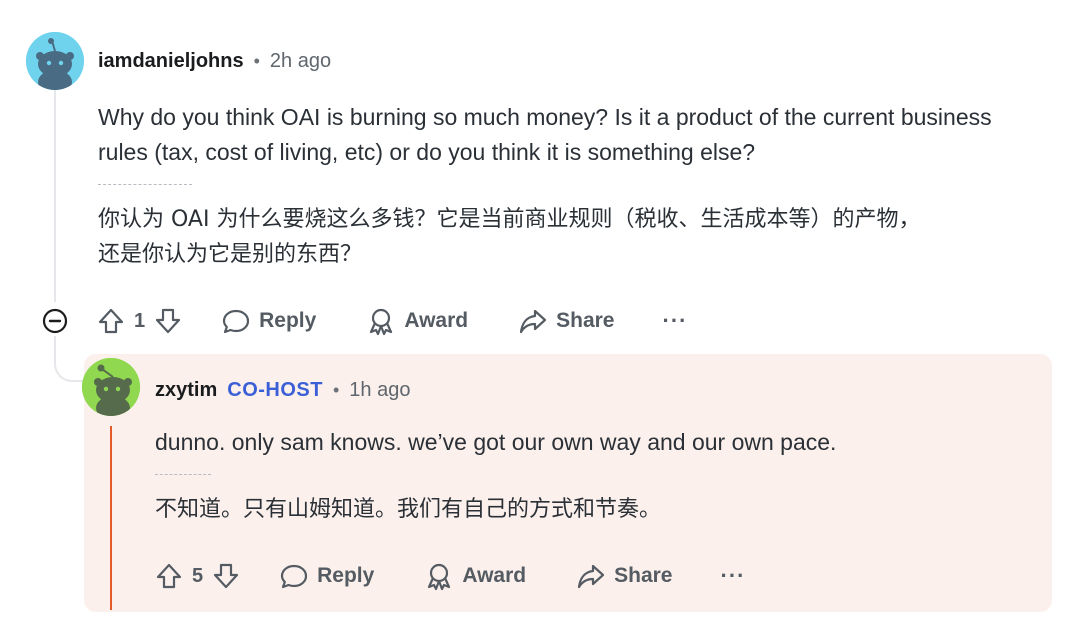 The width and height of the screenshot is (1080, 640). I want to click on collapse-icon, so click(55, 321).